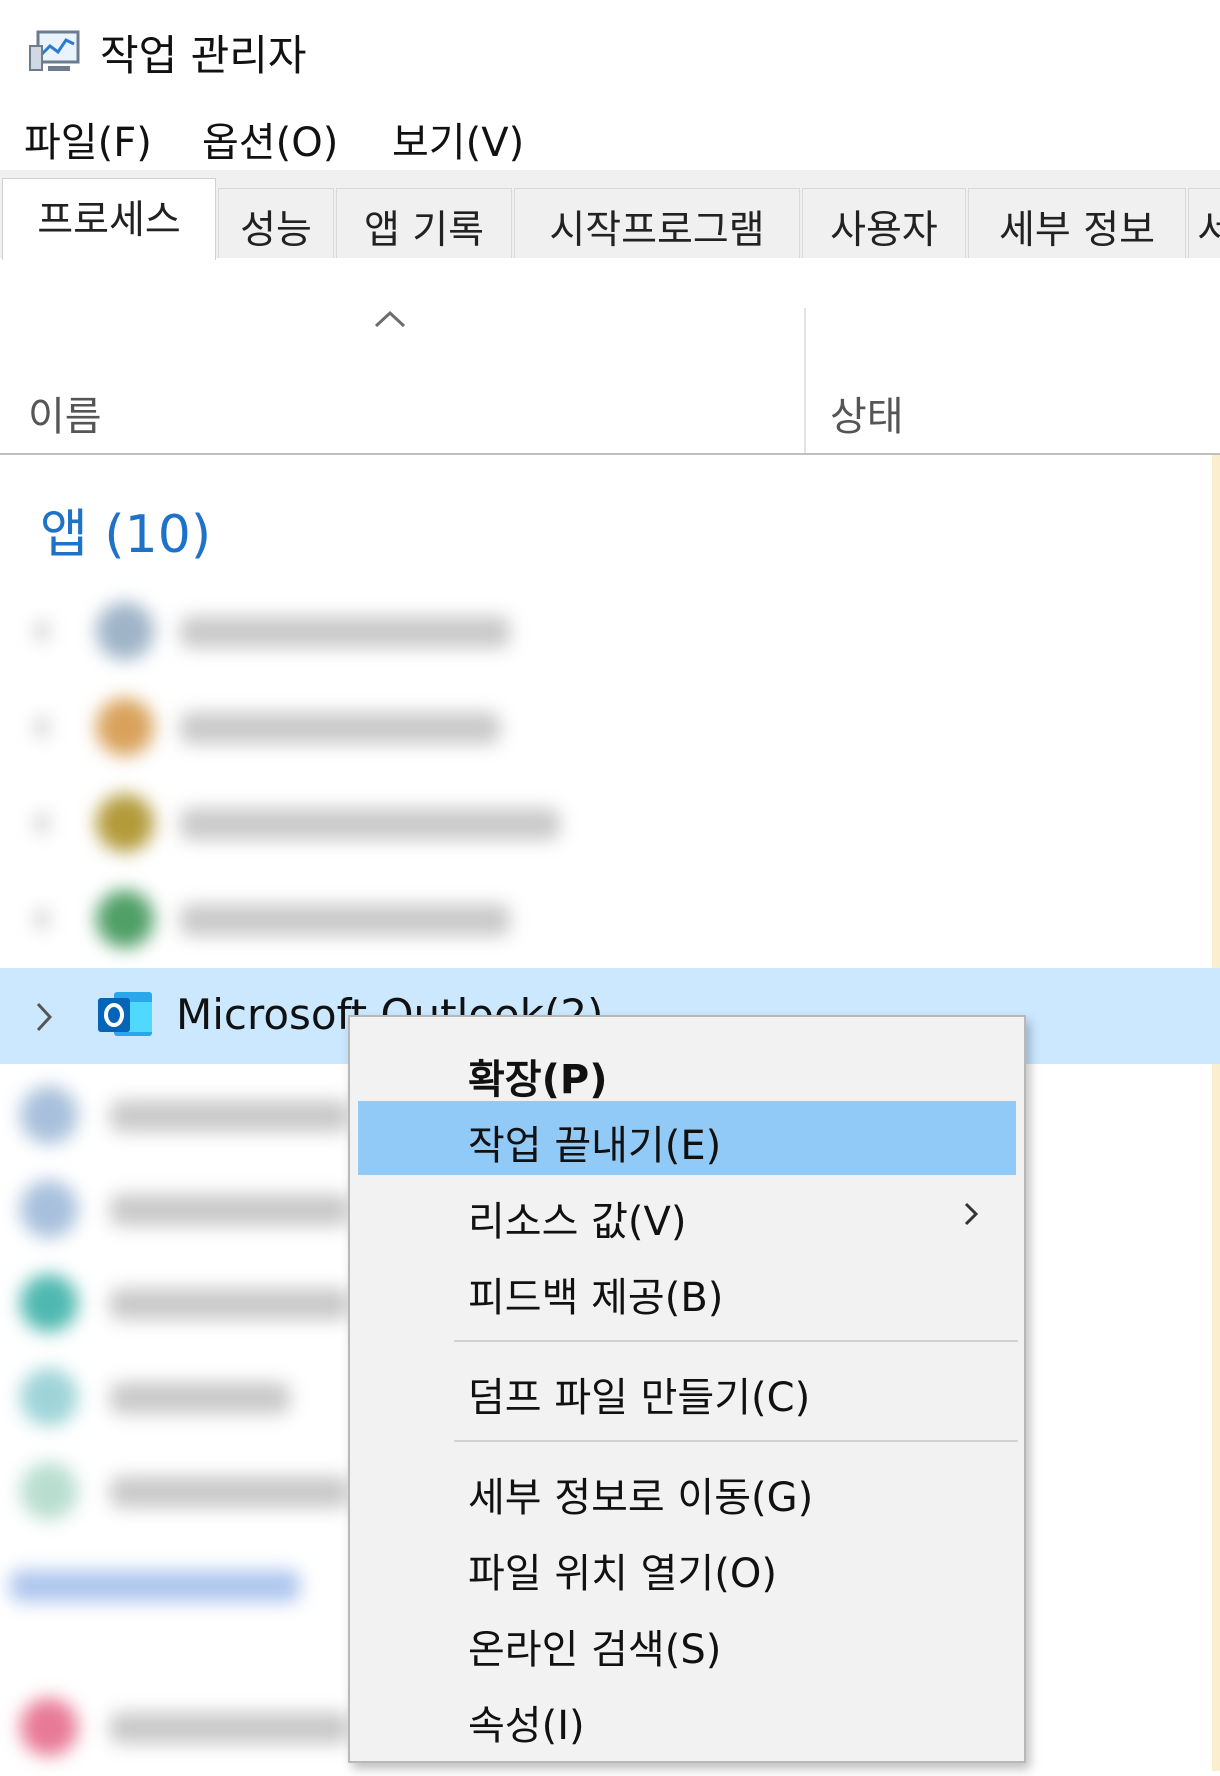 Image resolution: width=1220 pixels, height=1776 pixels. What do you see at coordinates (639, 1398) in the screenshot?
I see `menu-item-label: 덤프 파일 만들기(C)` at bounding box center [639, 1398].